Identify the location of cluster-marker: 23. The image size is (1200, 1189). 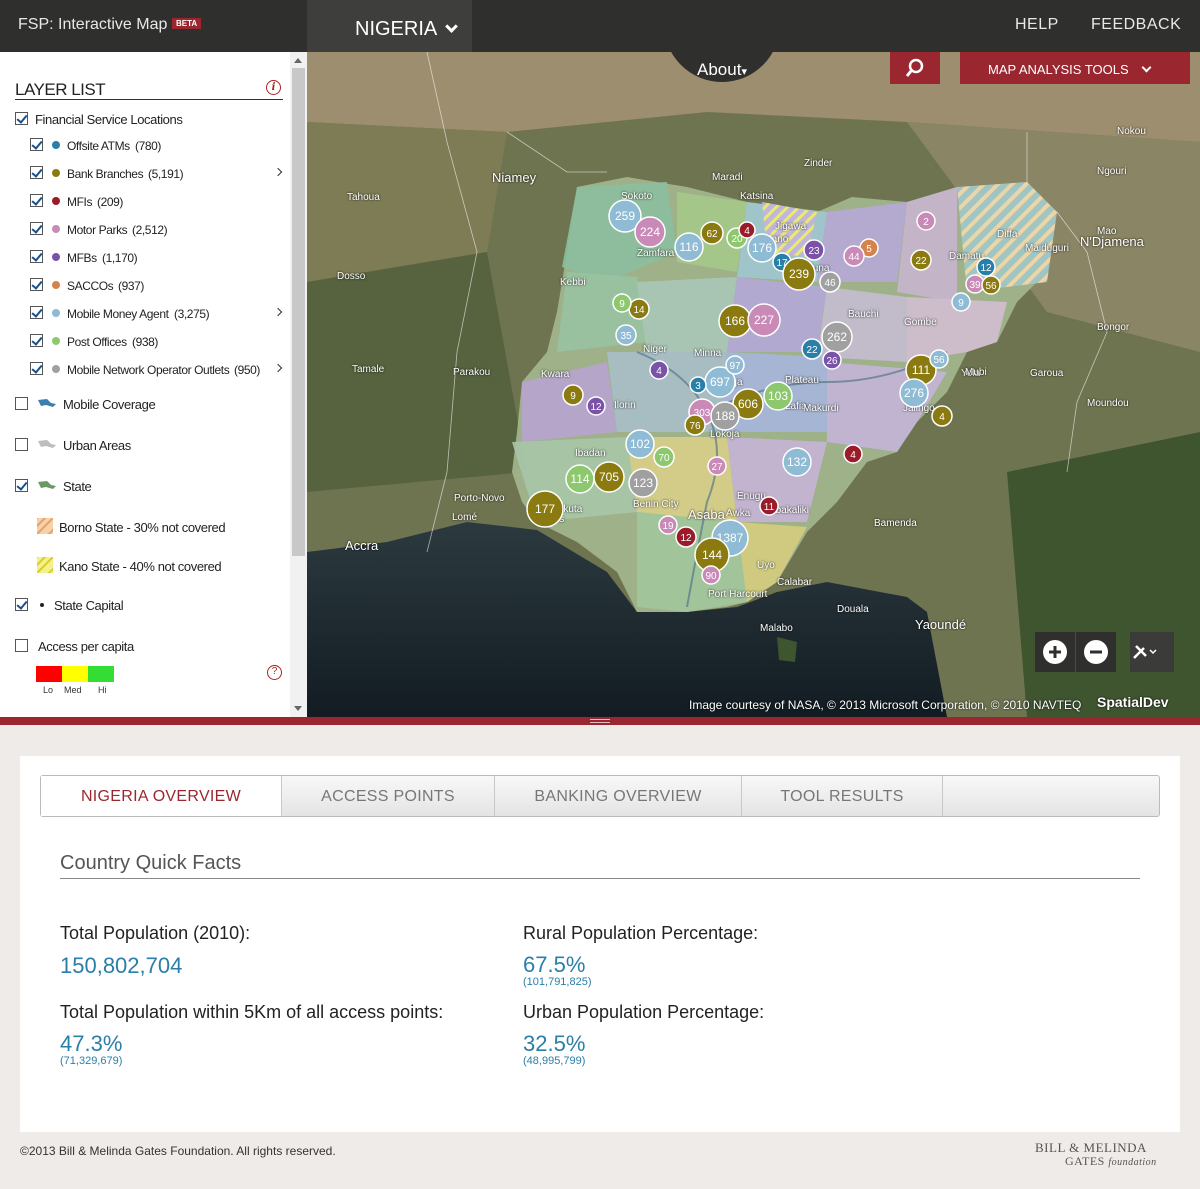
(814, 250).